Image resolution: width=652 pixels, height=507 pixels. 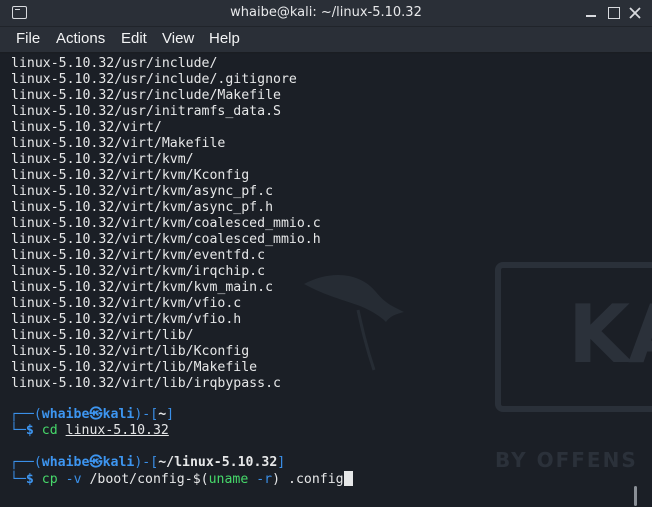 I want to click on output-line: linux-5.10.32/virt/kvm/kvm_main.c, so click(x=142, y=287).